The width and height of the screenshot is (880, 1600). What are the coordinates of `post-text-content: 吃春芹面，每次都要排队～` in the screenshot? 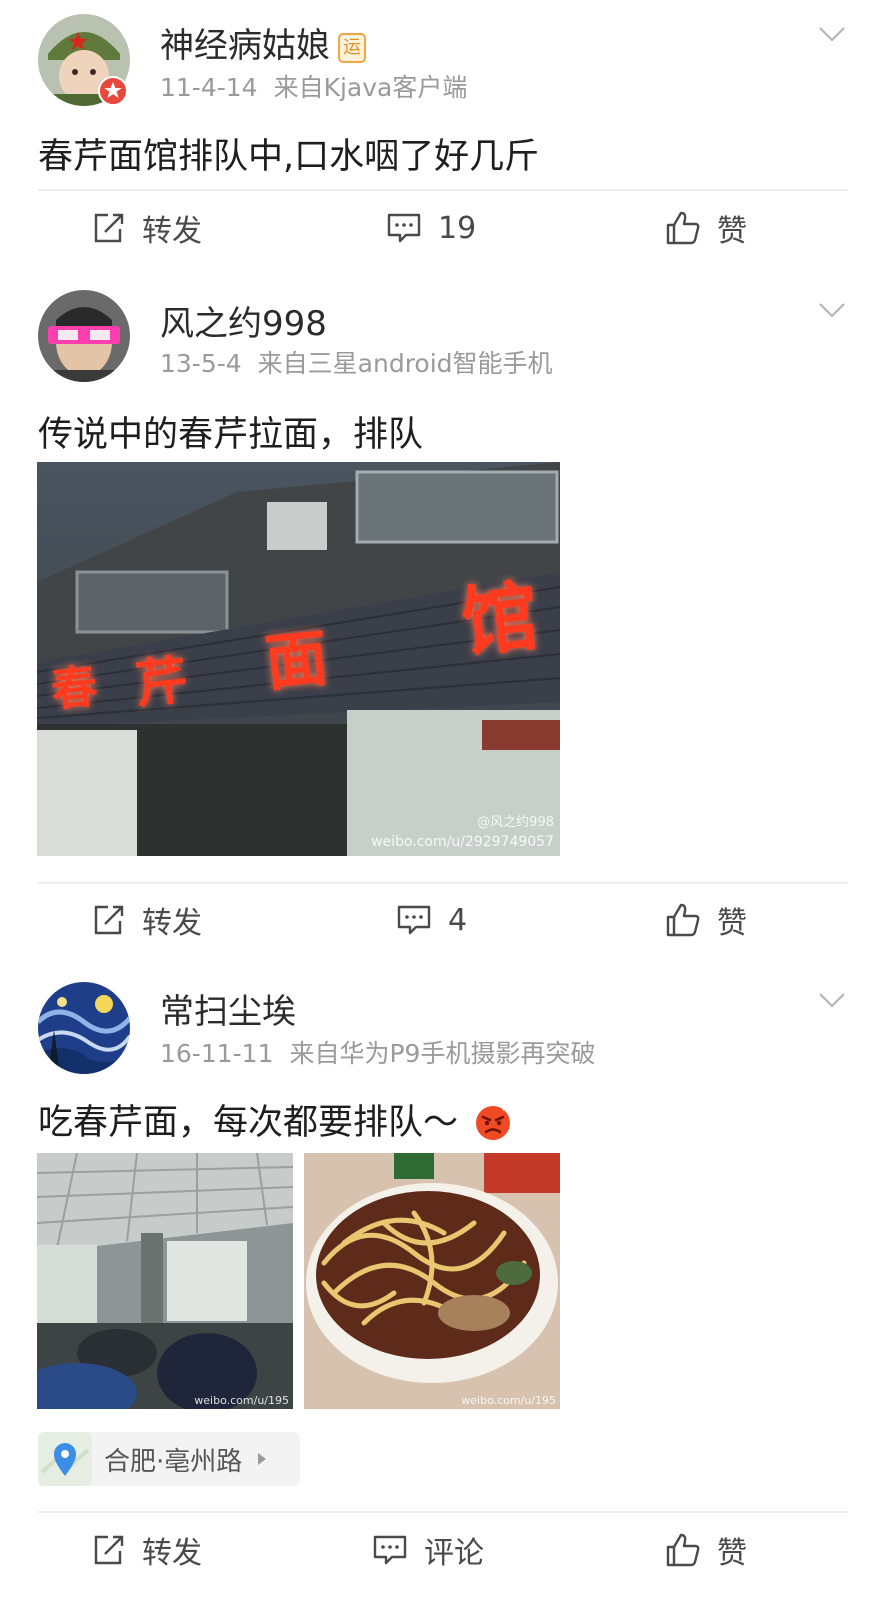 It's located at (248, 1123).